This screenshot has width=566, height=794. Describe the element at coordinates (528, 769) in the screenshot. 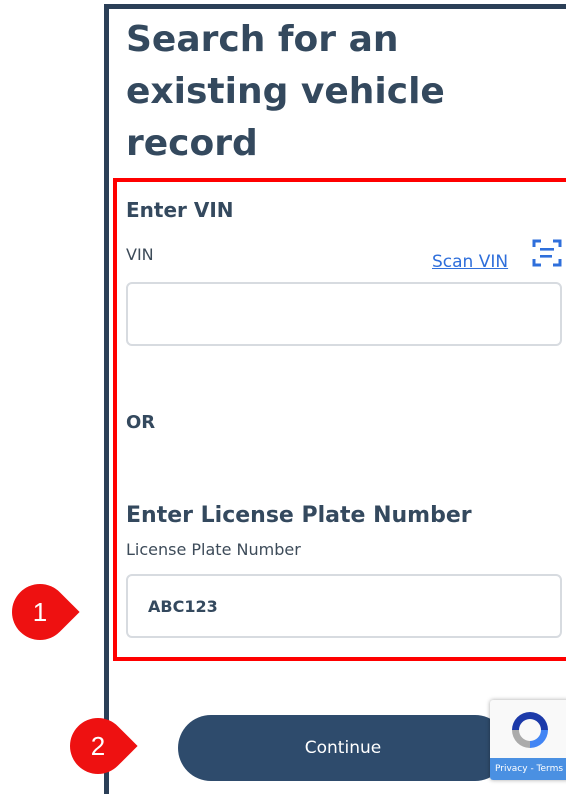

I see `recaptcha-links: Privacy - Terms` at that location.